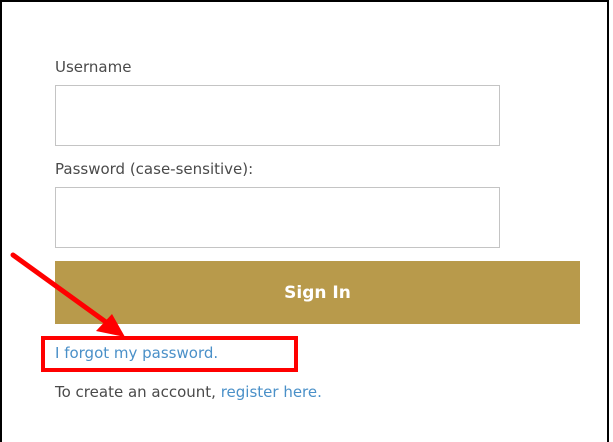 This screenshot has width=613, height=442. I want to click on sign-in-button: Sign In, so click(317, 292).